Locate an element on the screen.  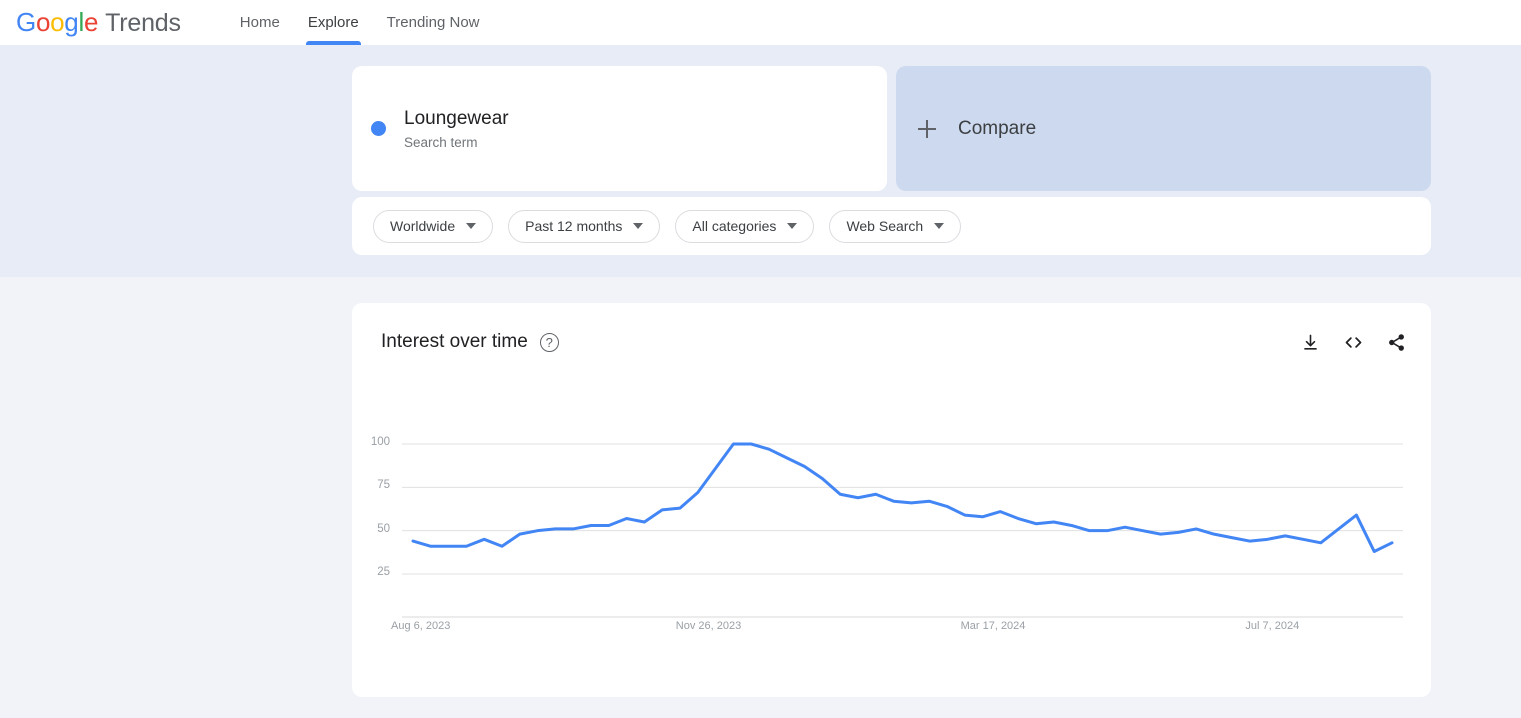
logo-trends-word: Trends is located at coordinates (143, 23).